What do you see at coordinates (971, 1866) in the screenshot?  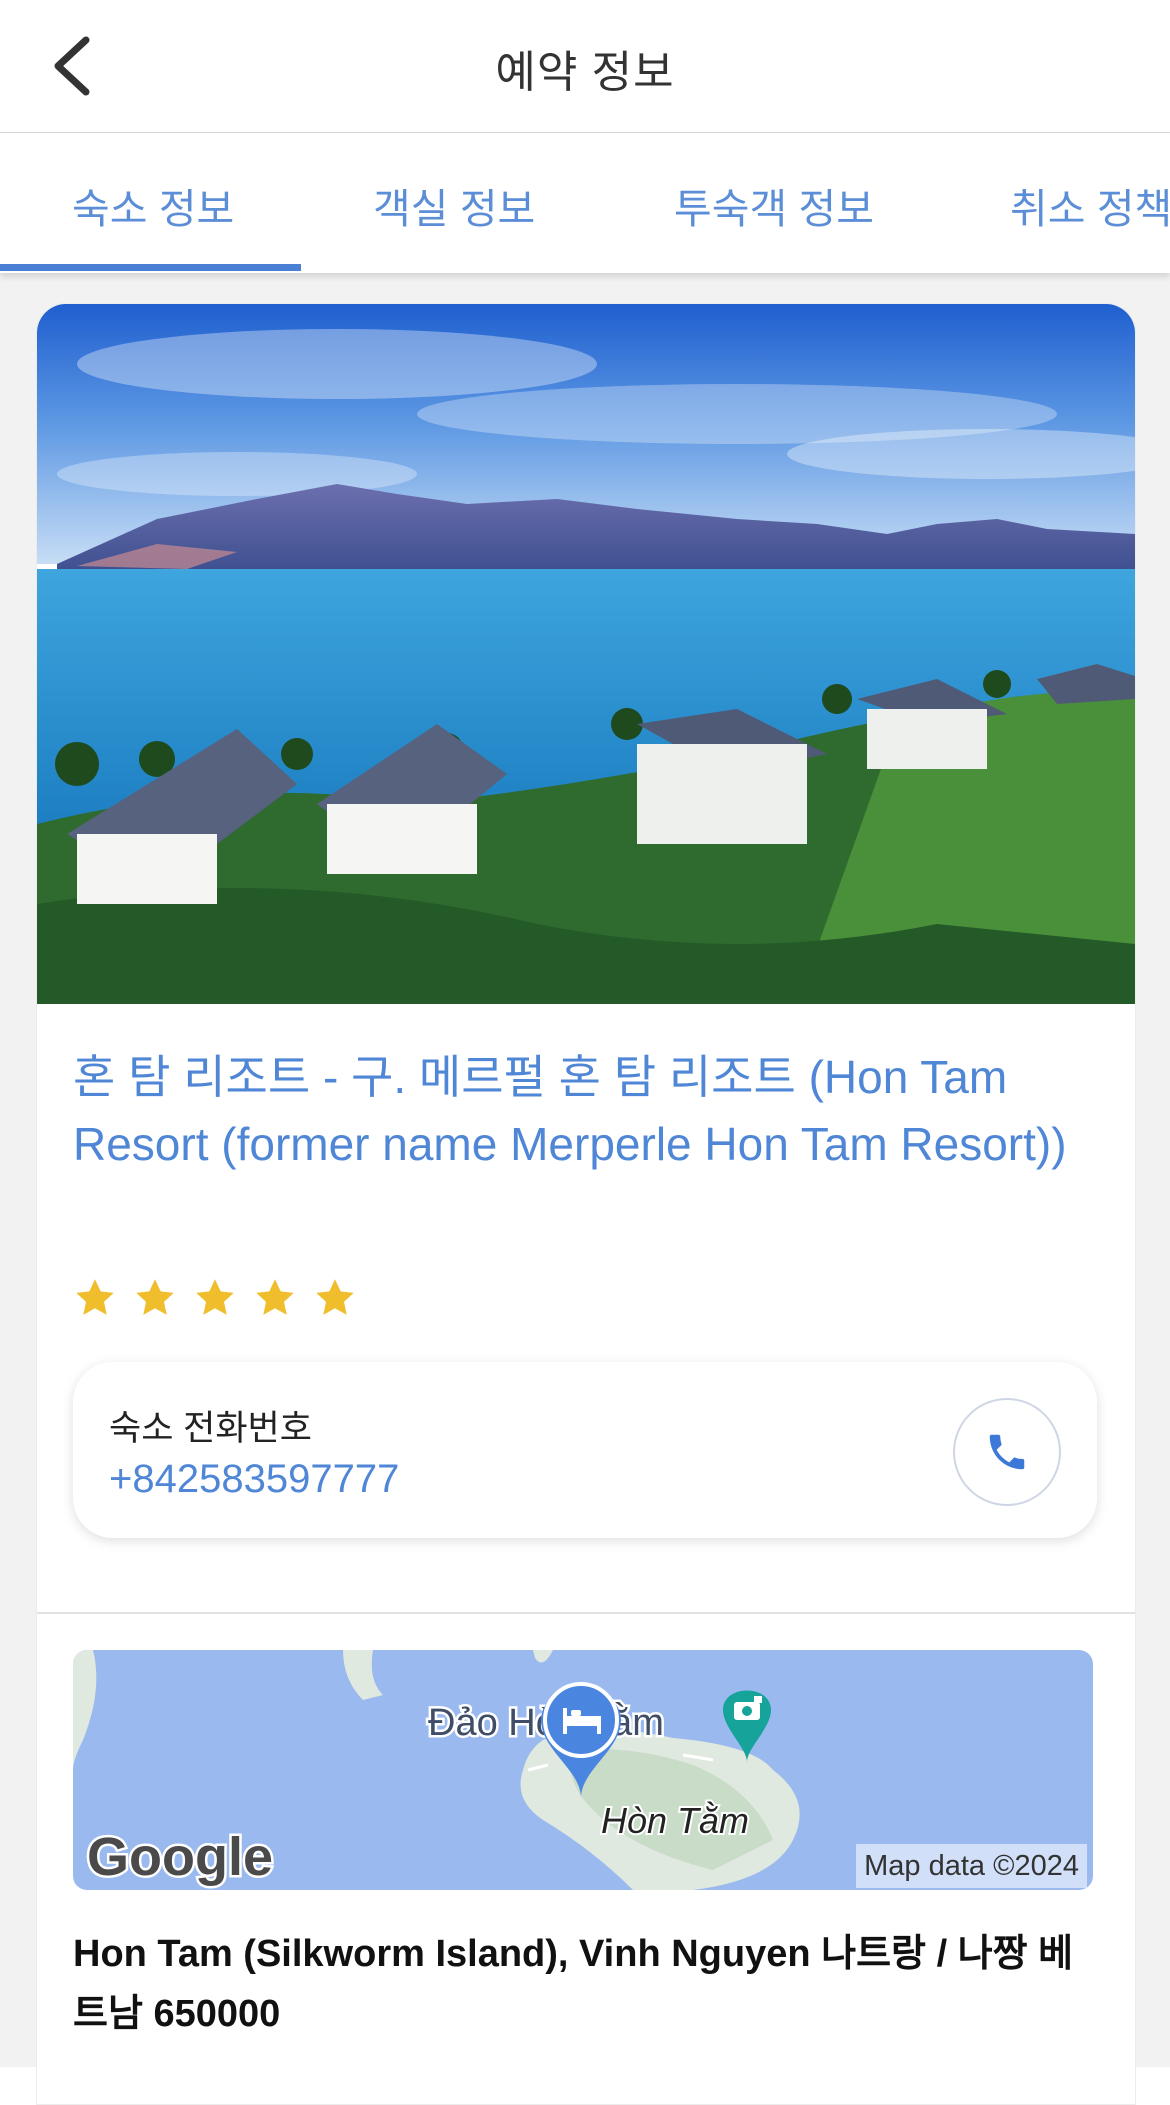 I see `map-credit: Map data ©2024` at bounding box center [971, 1866].